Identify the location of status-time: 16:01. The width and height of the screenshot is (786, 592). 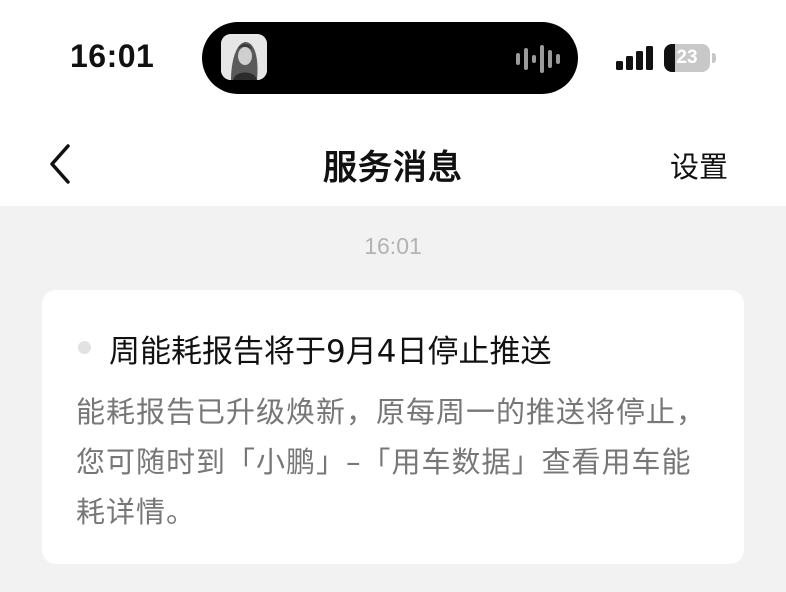
(112, 56).